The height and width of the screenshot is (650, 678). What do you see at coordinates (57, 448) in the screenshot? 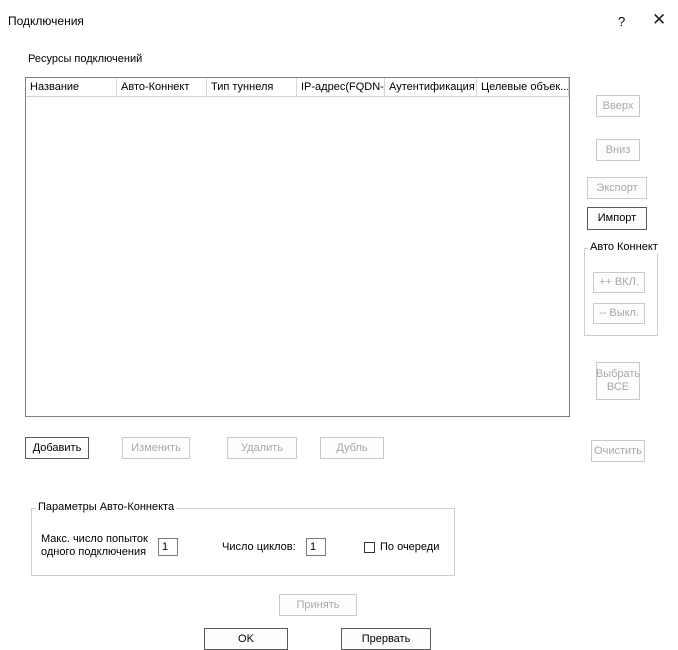
I see `add-button: Добавить` at bounding box center [57, 448].